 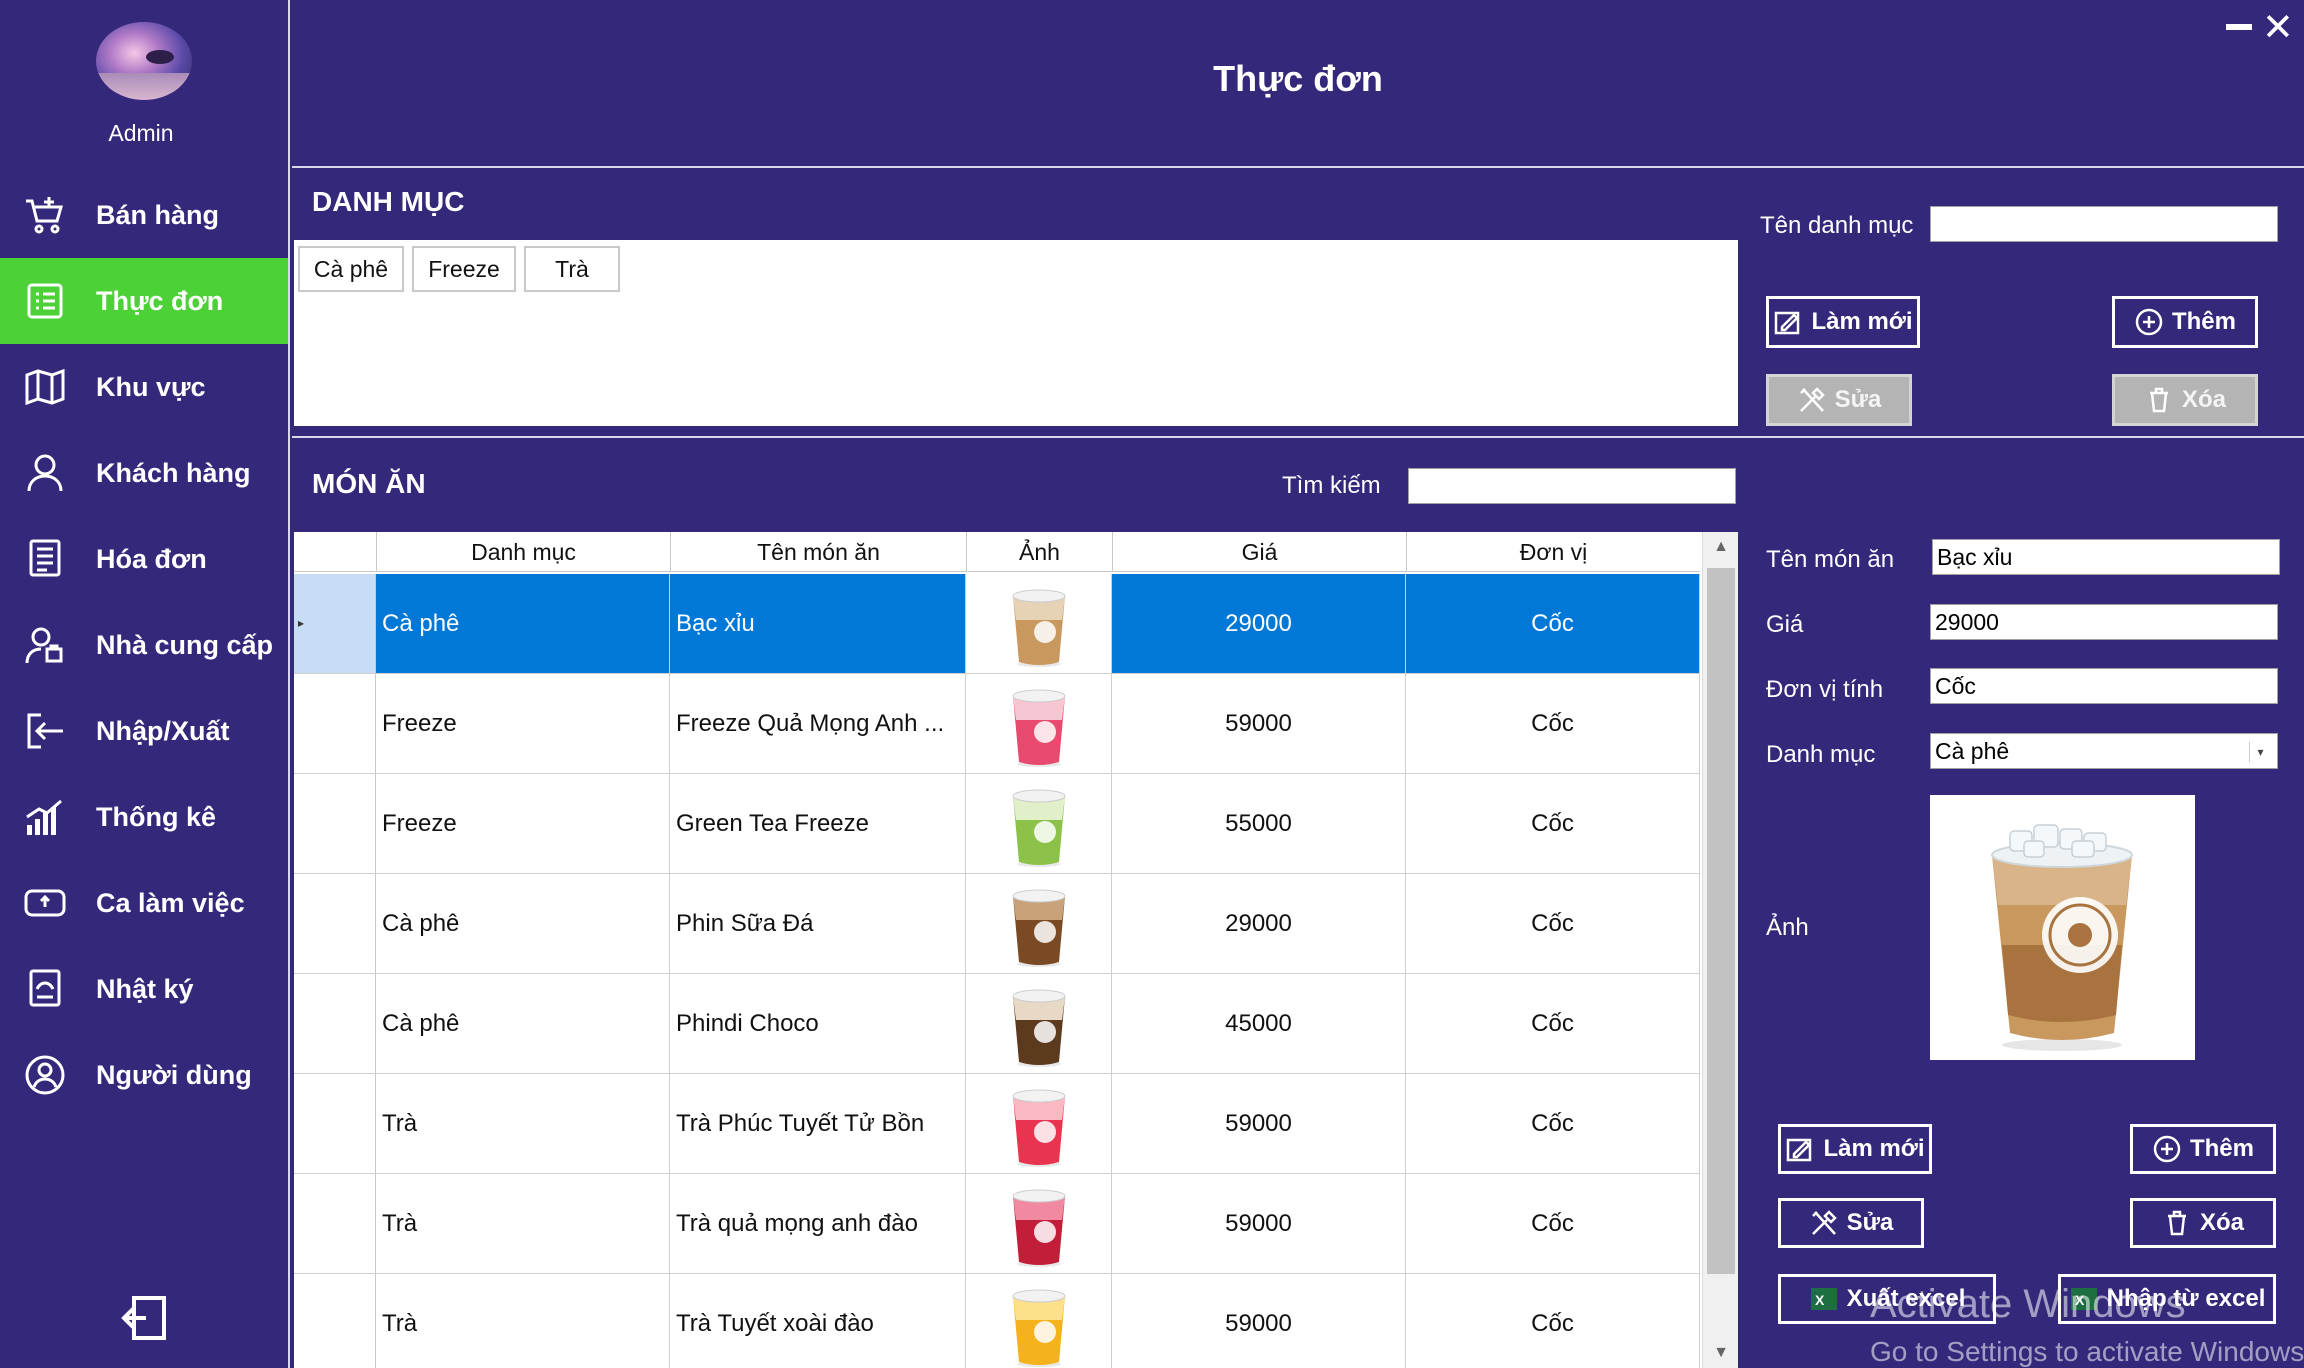 I want to click on dish-image, so click(x=2062, y=927).